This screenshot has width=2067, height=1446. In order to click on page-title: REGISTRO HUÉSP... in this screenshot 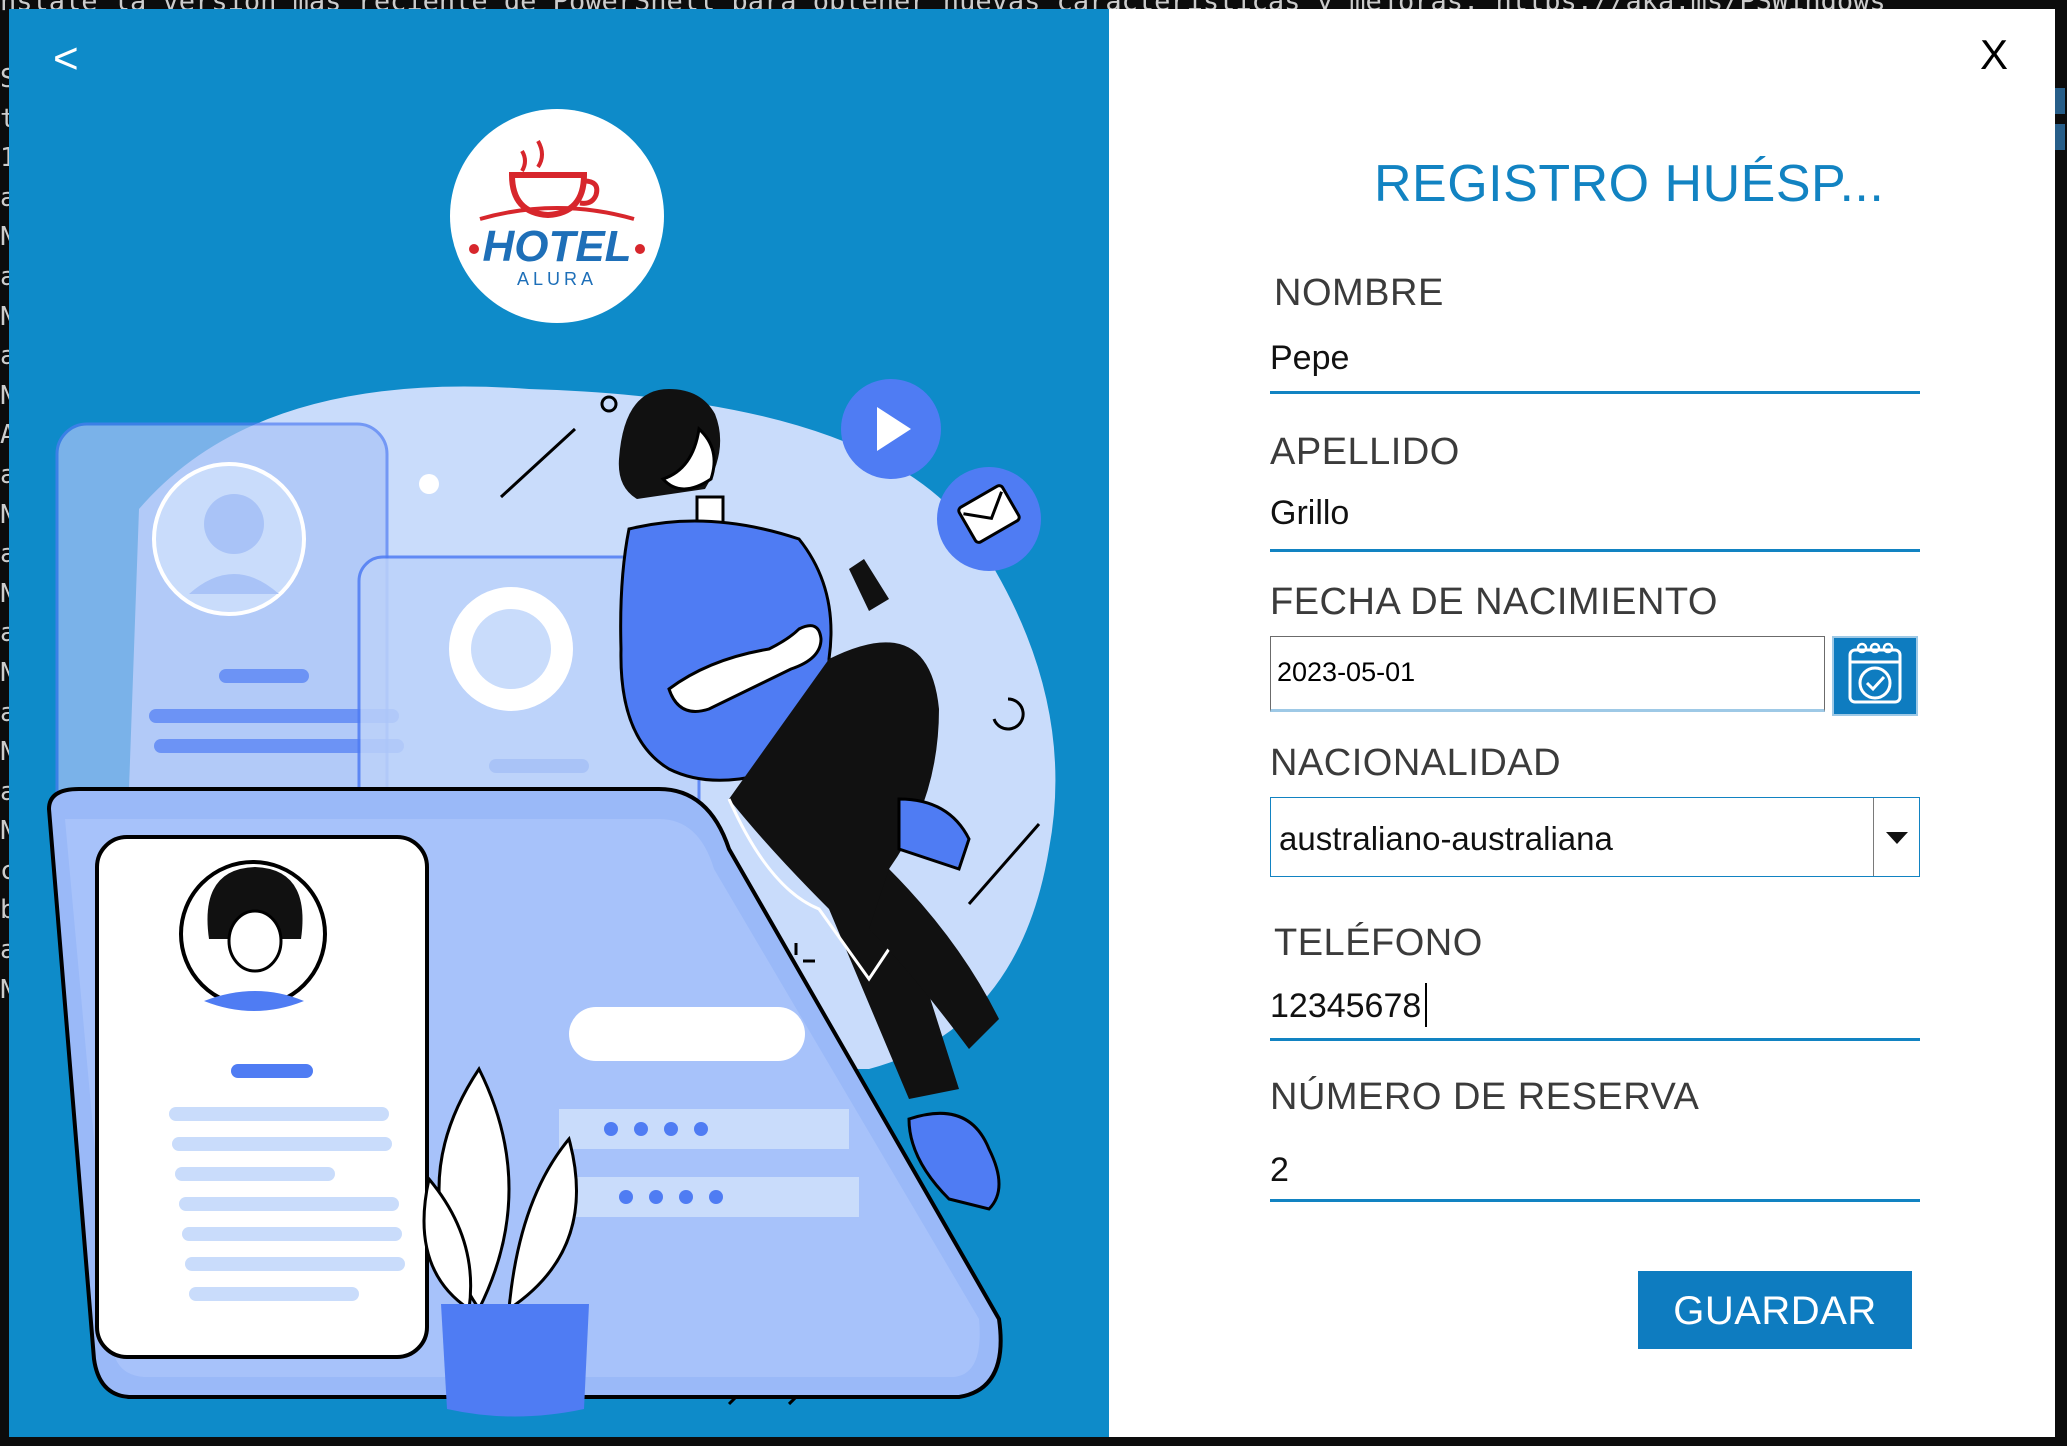, I will do `click(1629, 184)`.